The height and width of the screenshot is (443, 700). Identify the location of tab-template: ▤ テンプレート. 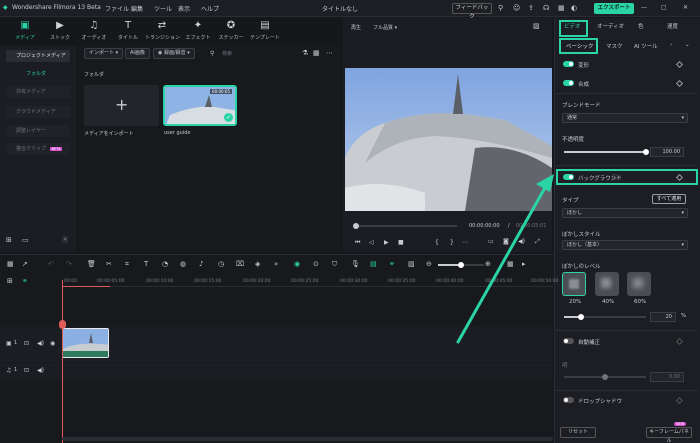
(265, 30).